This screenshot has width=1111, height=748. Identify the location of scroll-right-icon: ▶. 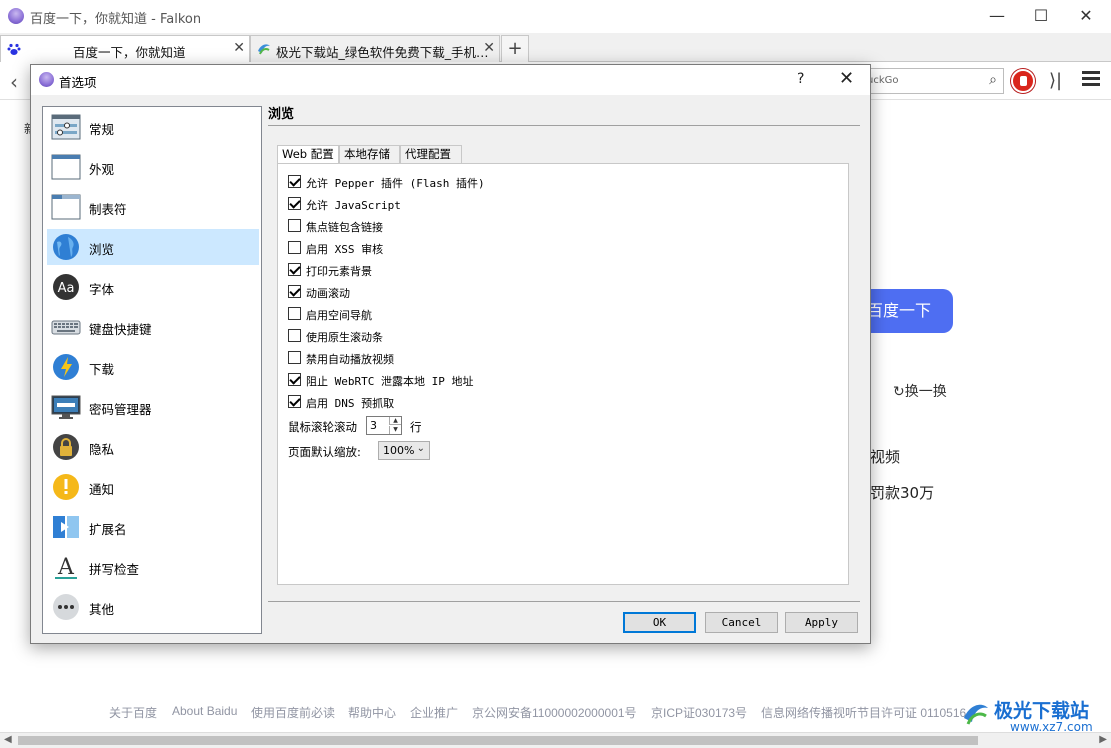
(1103, 739).